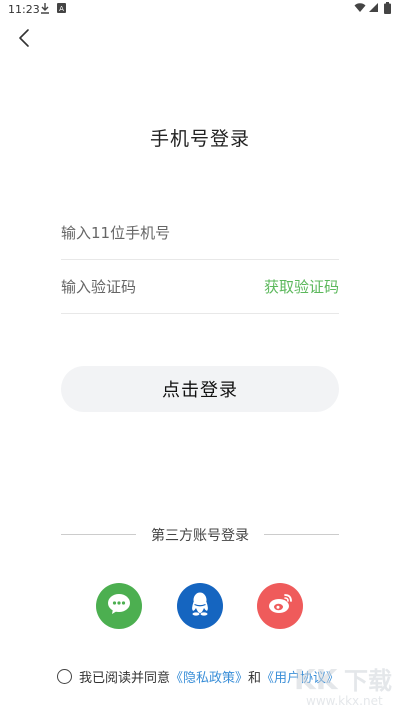  Describe the element at coordinates (343, 683) in the screenshot. I see `kkx-watermark-logo: KK 下载 www.kkx.net` at that location.